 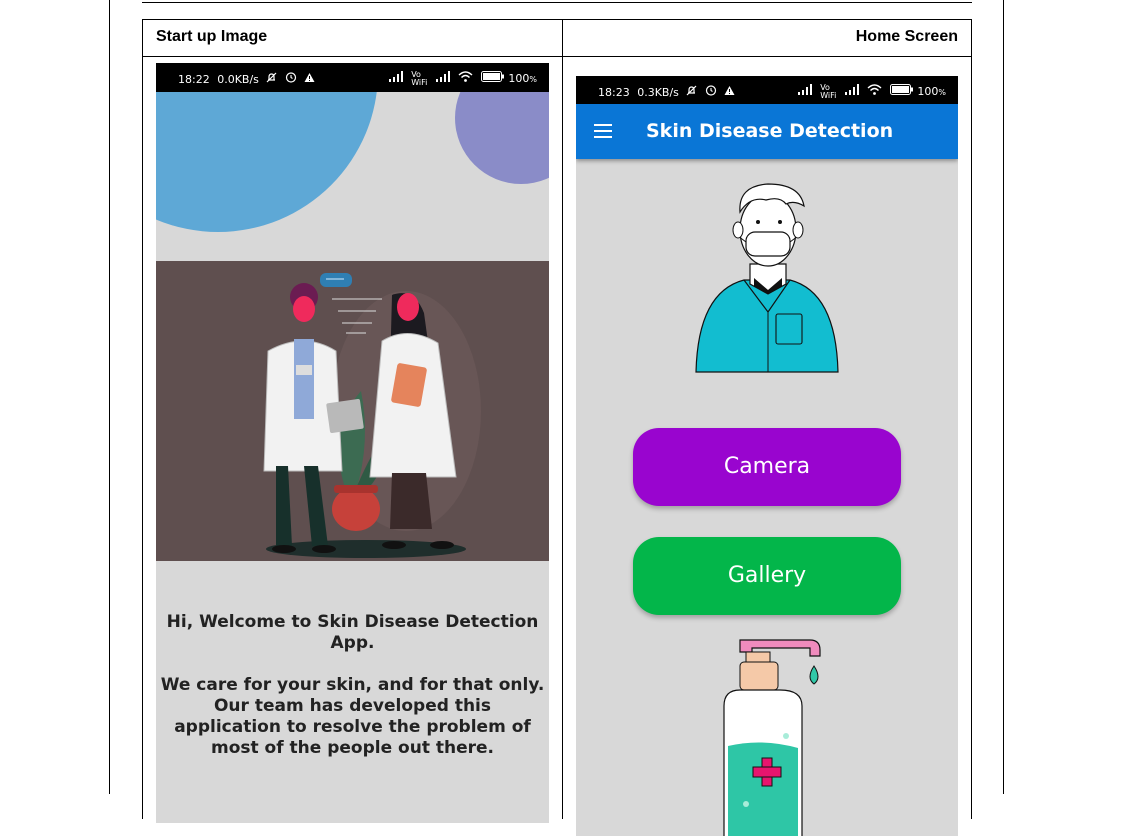 I want to click on page-left-border, so click(x=109, y=397).